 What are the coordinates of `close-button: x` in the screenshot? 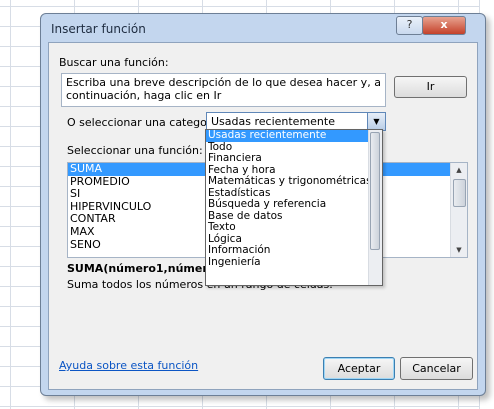 It's located at (444, 25).